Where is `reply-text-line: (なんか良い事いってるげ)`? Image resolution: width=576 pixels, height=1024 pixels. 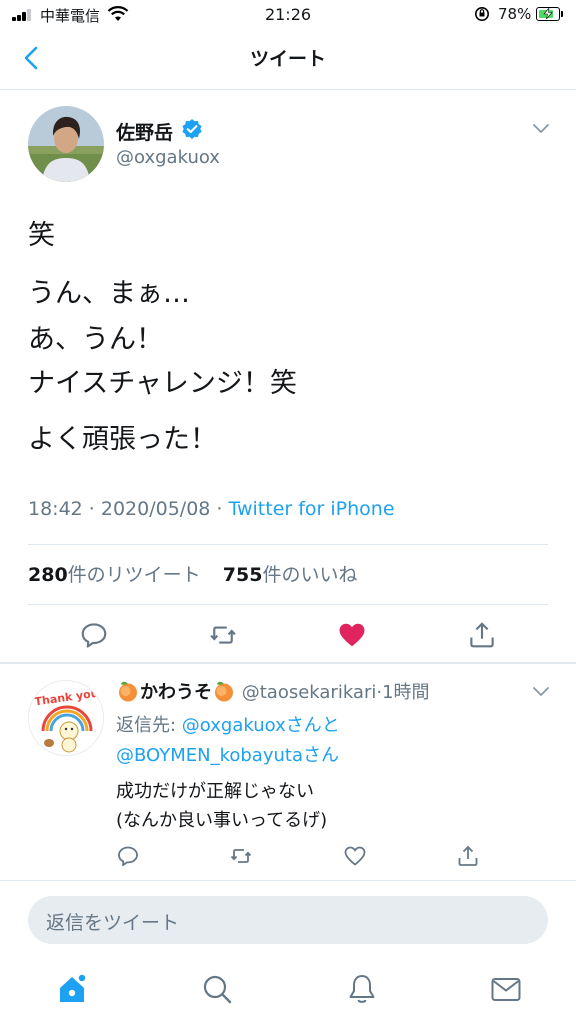
reply-text-line: (なんか良い事いってるげ) is located at coordinates (222, 820).